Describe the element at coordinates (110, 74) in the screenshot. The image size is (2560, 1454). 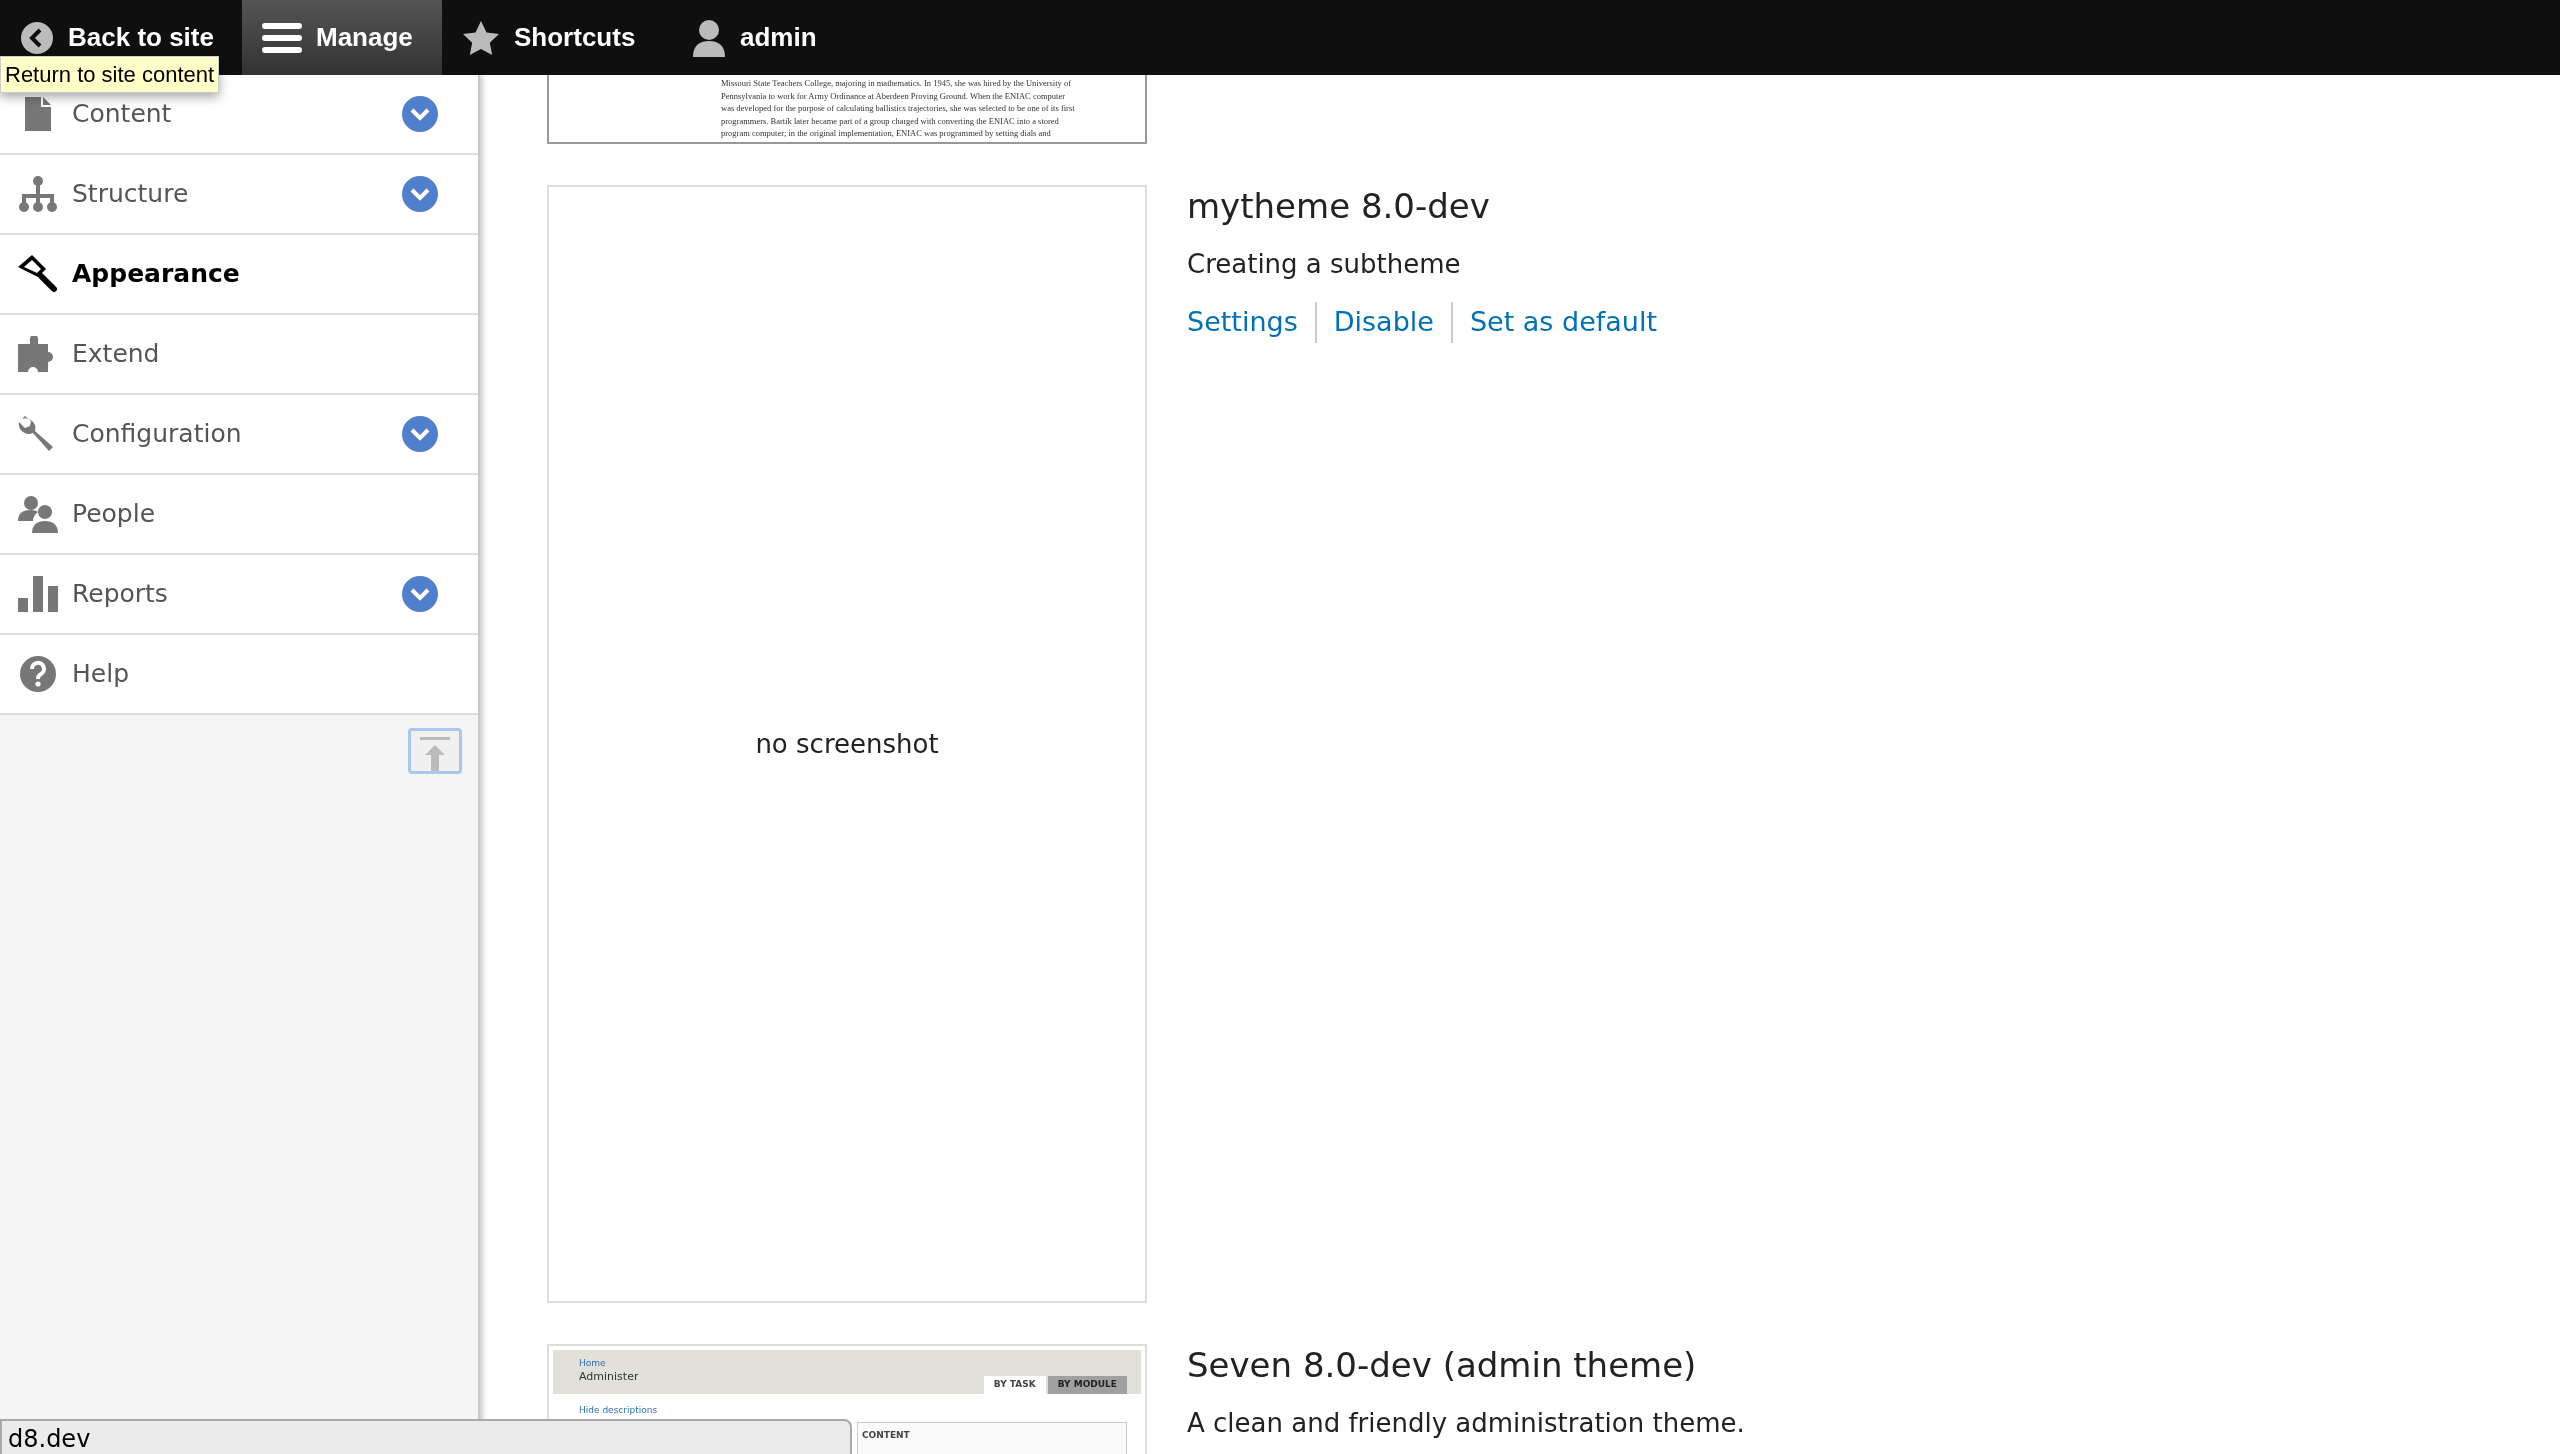
I see `tooltip: Return to site content` at that location.